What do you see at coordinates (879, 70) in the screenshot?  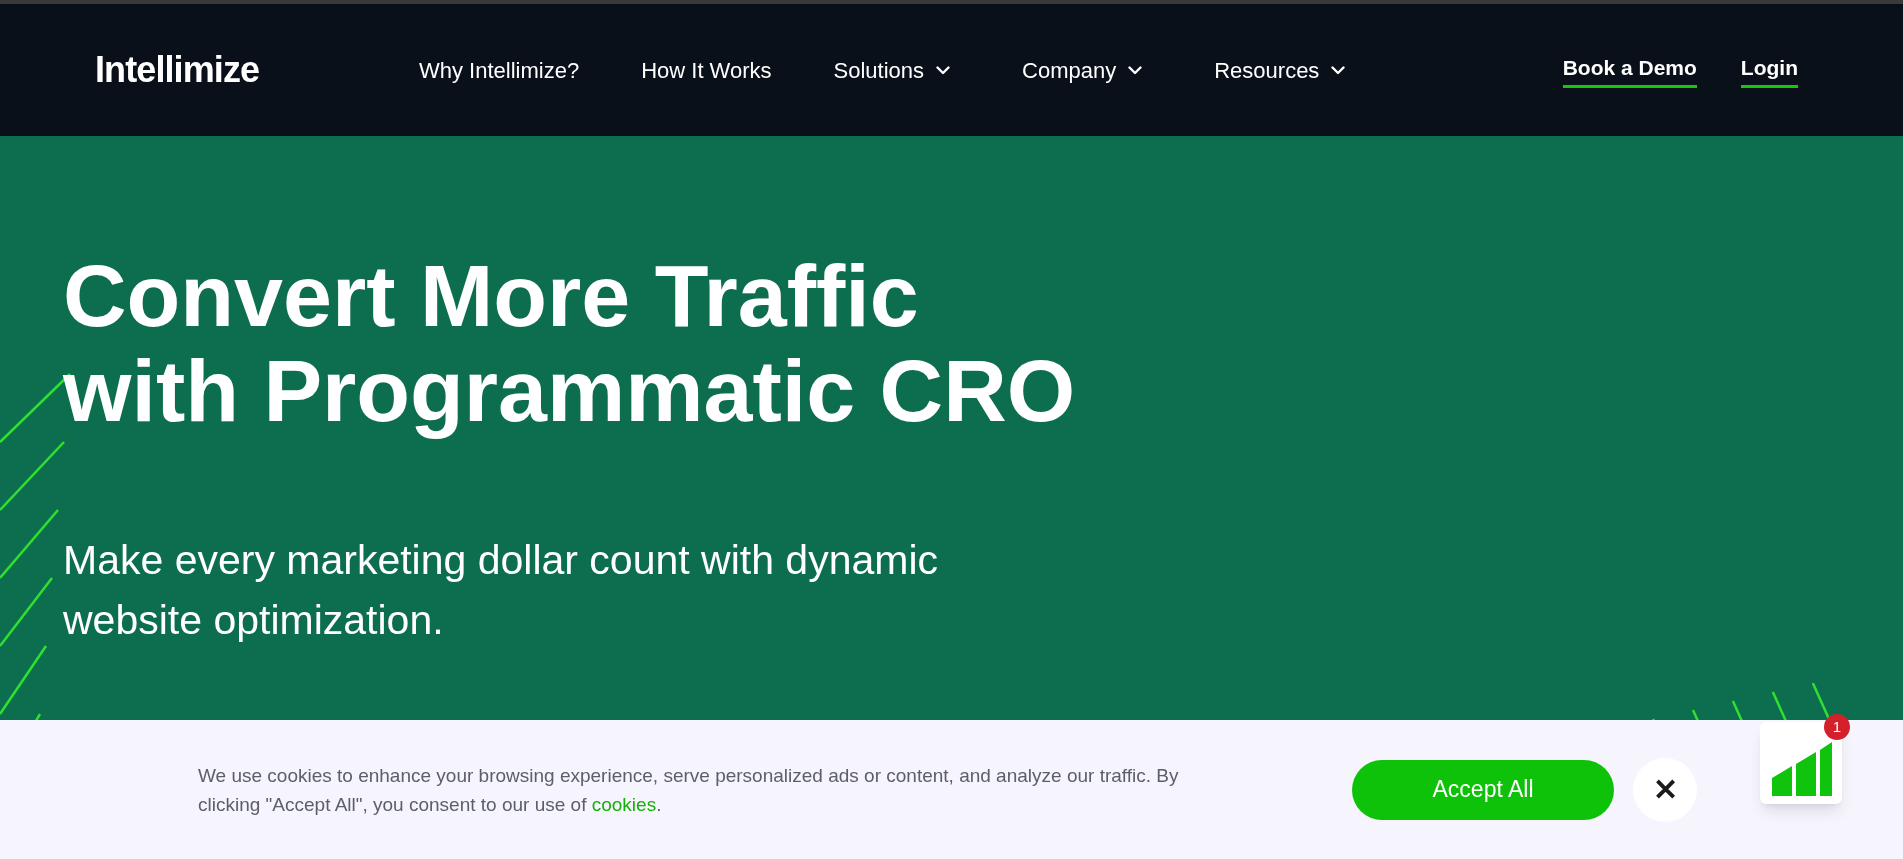 I see `nav-label: Solutions` at bounding box center [879, 70].